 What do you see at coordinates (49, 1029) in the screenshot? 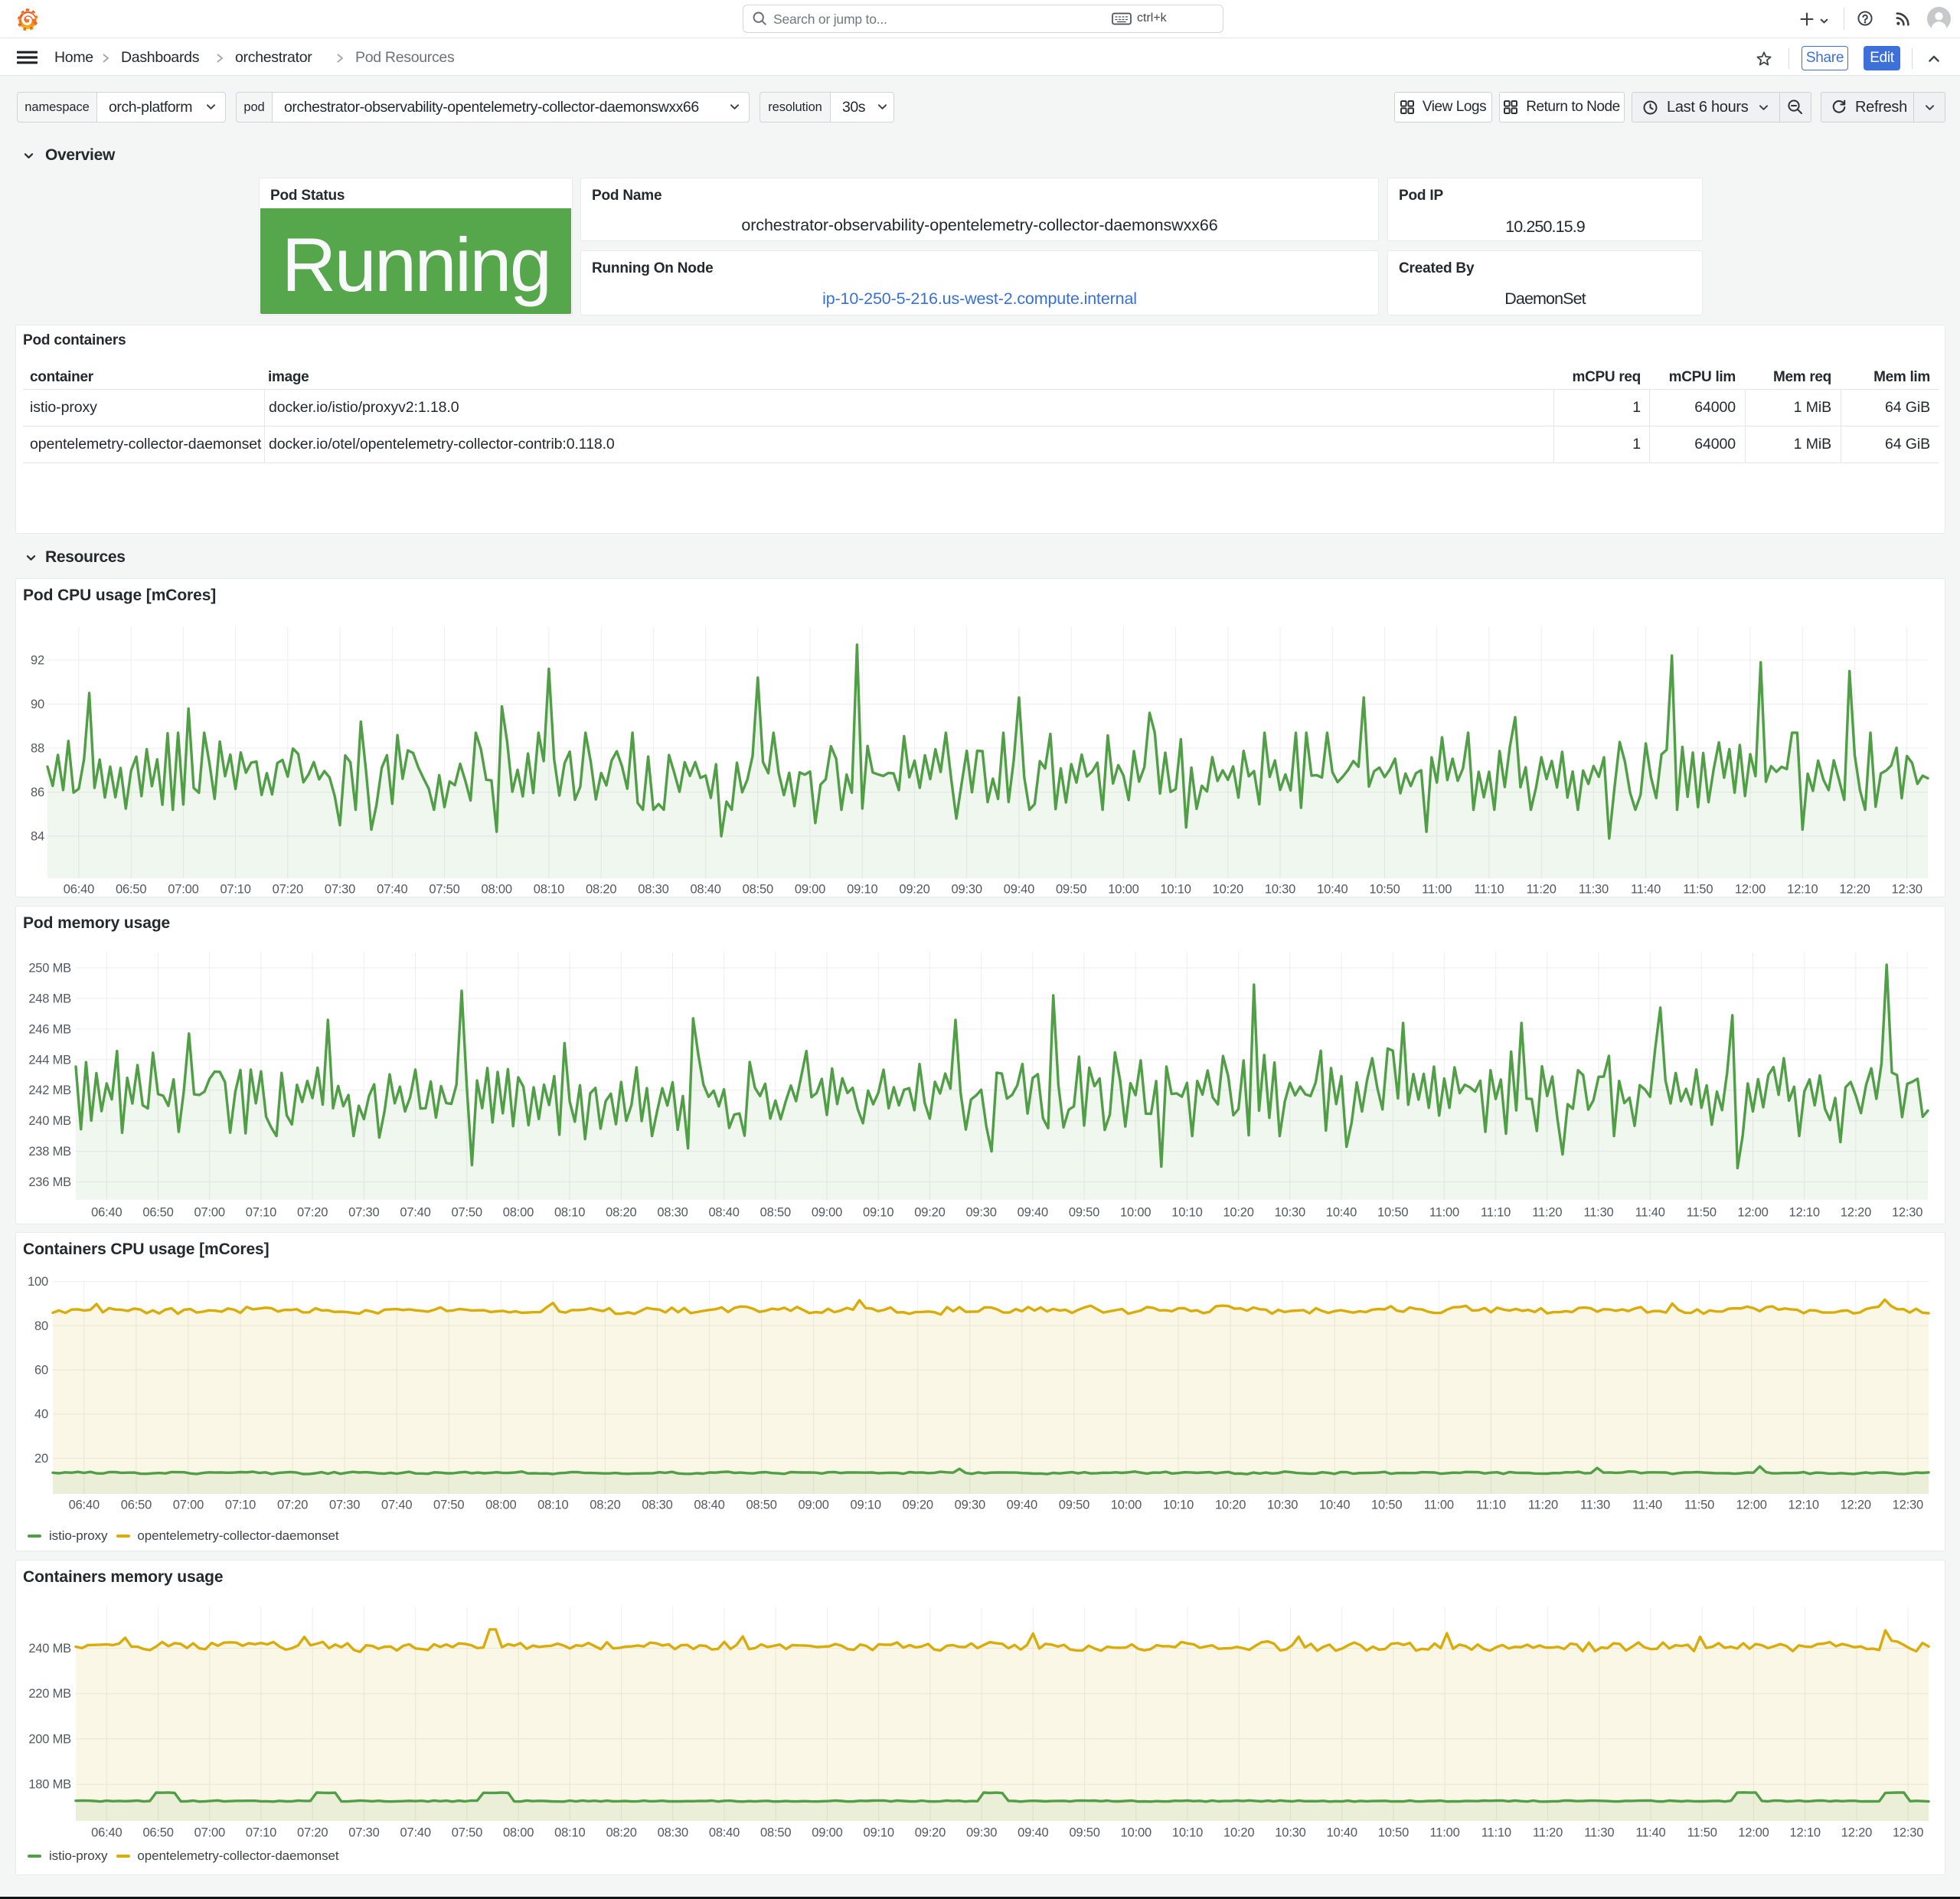
I see `svg-text: 246 MB` at bounding box center [49, 1029].